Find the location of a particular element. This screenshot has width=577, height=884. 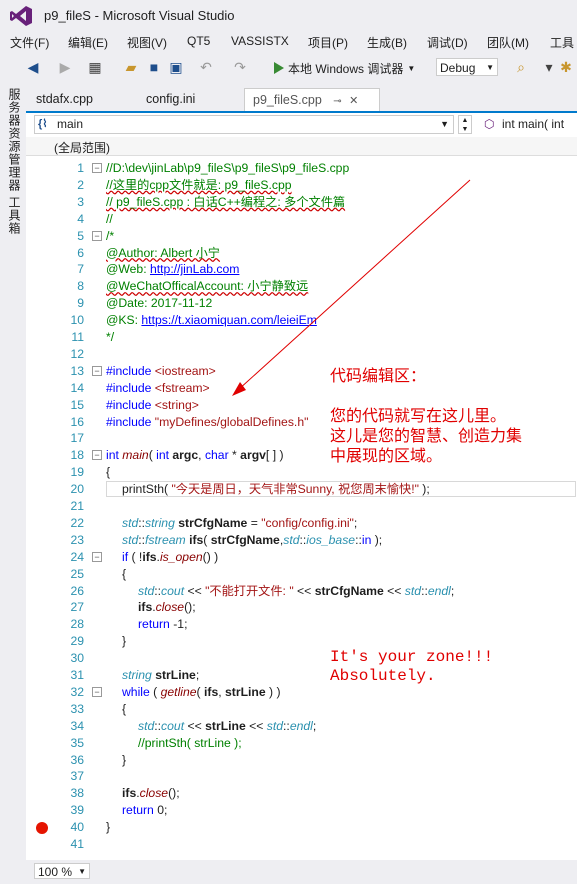

code-token: -1; is located at coordinates (178, 624).